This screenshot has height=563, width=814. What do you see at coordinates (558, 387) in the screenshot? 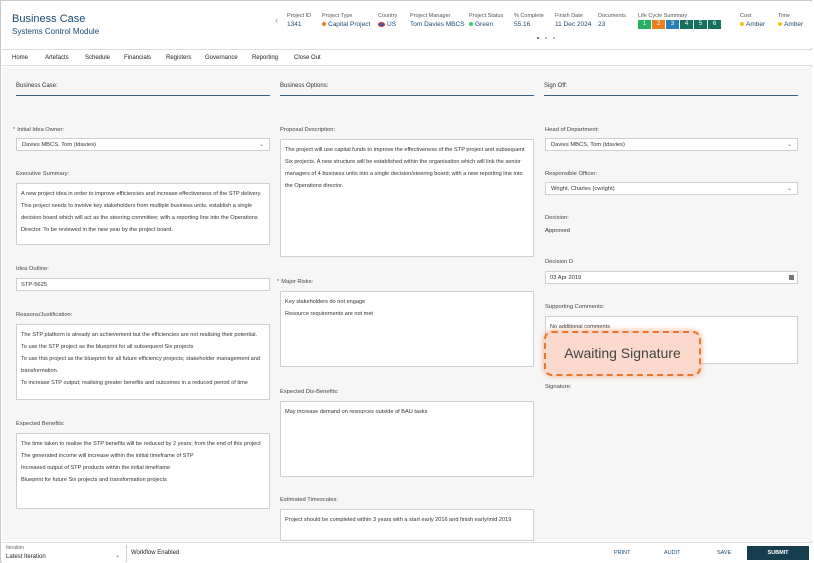
I see `signature-label: Signature:` at bounding box center [558, 387].